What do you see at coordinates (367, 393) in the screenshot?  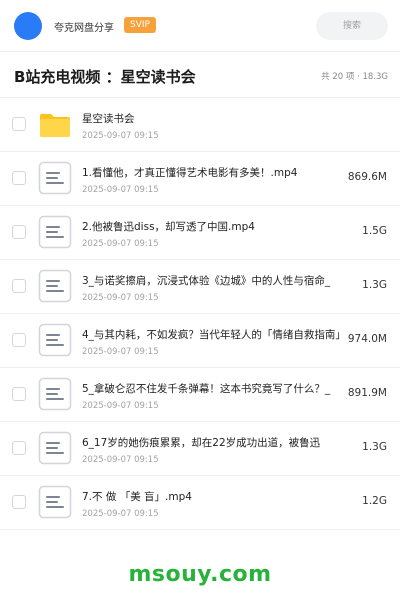 I see `item-size: 891.9M` at bounding box center [367, 393].